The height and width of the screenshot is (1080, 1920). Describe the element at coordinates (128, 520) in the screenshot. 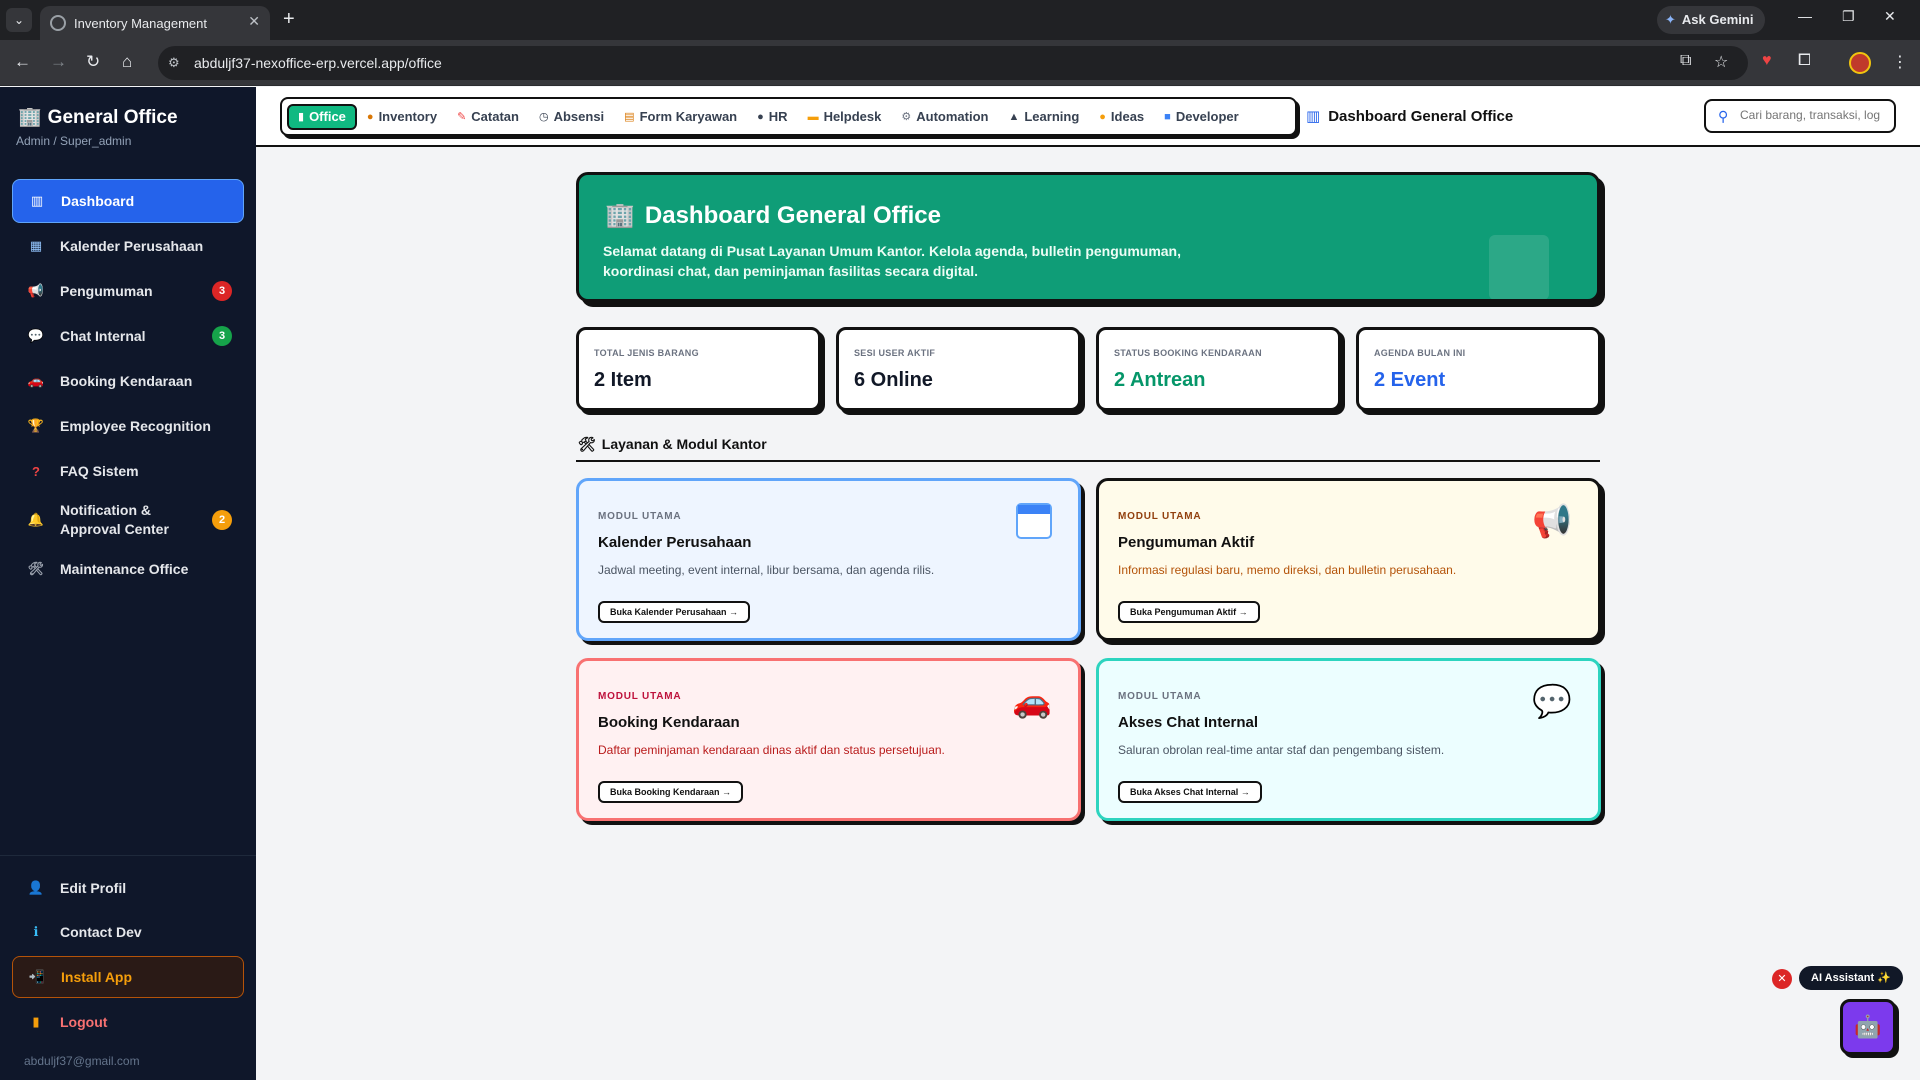

I see `sidebar-item-notification: 🔔 Notification & Approval Center 2` at that location.